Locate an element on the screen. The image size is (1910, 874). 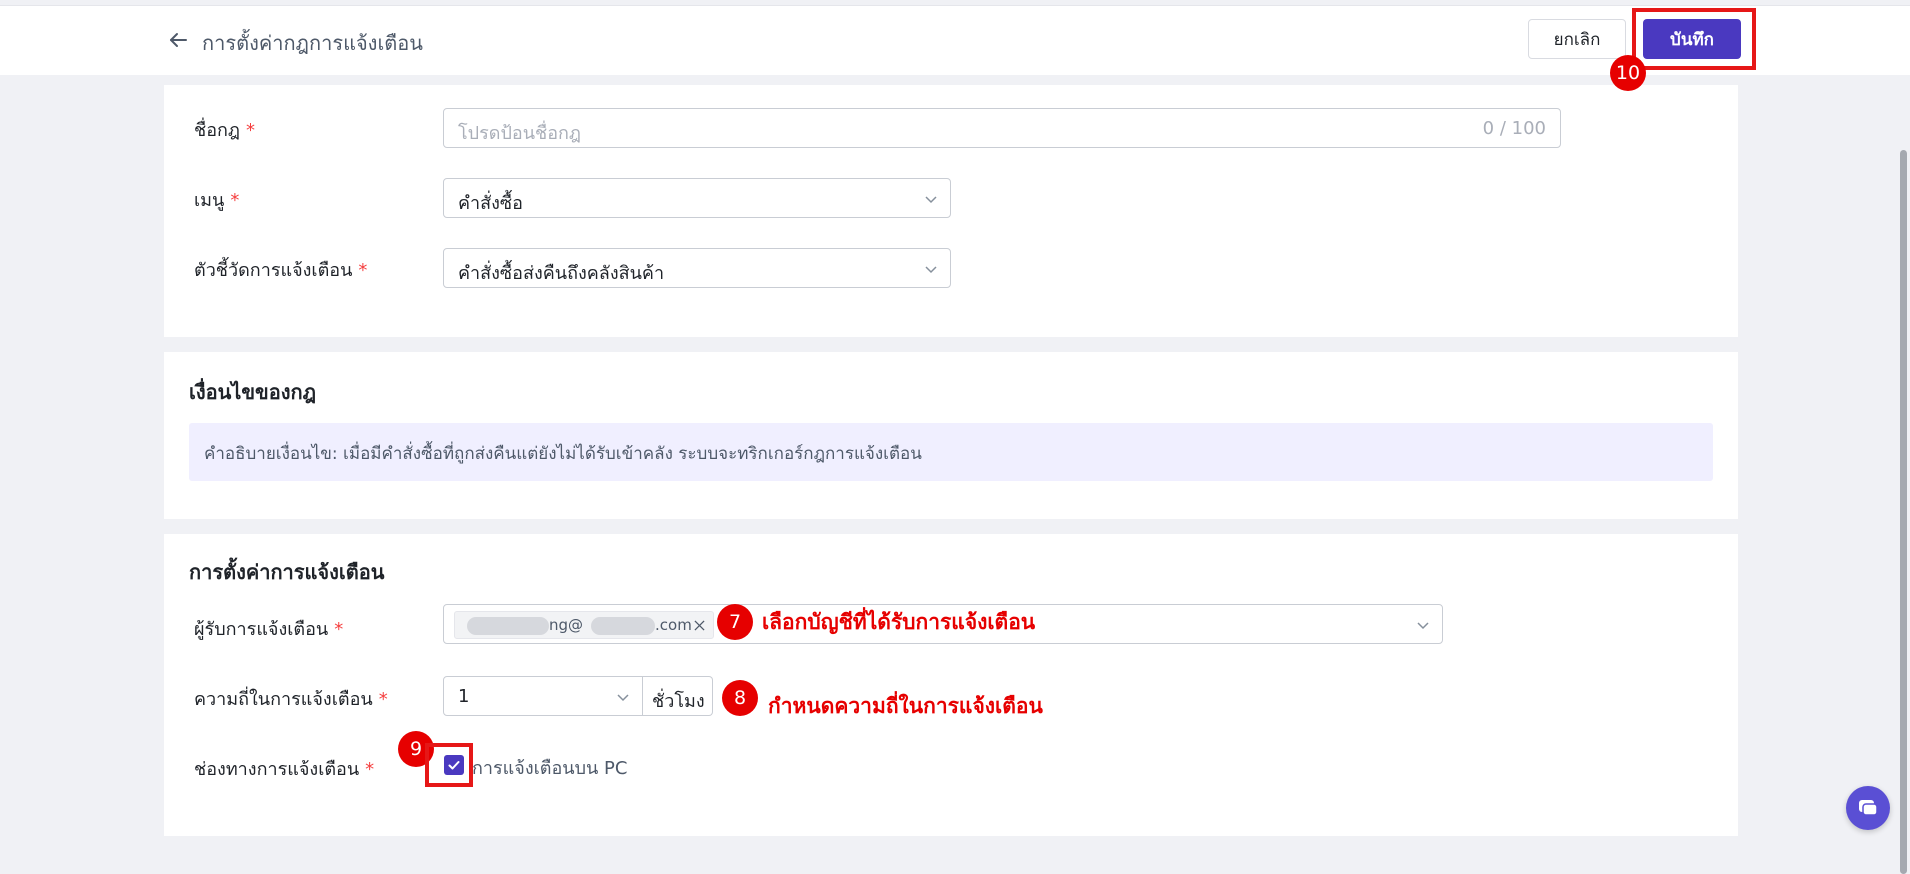
condition-section-title: เงื่อนไขของกฎ is located at coordinates (253, 392).